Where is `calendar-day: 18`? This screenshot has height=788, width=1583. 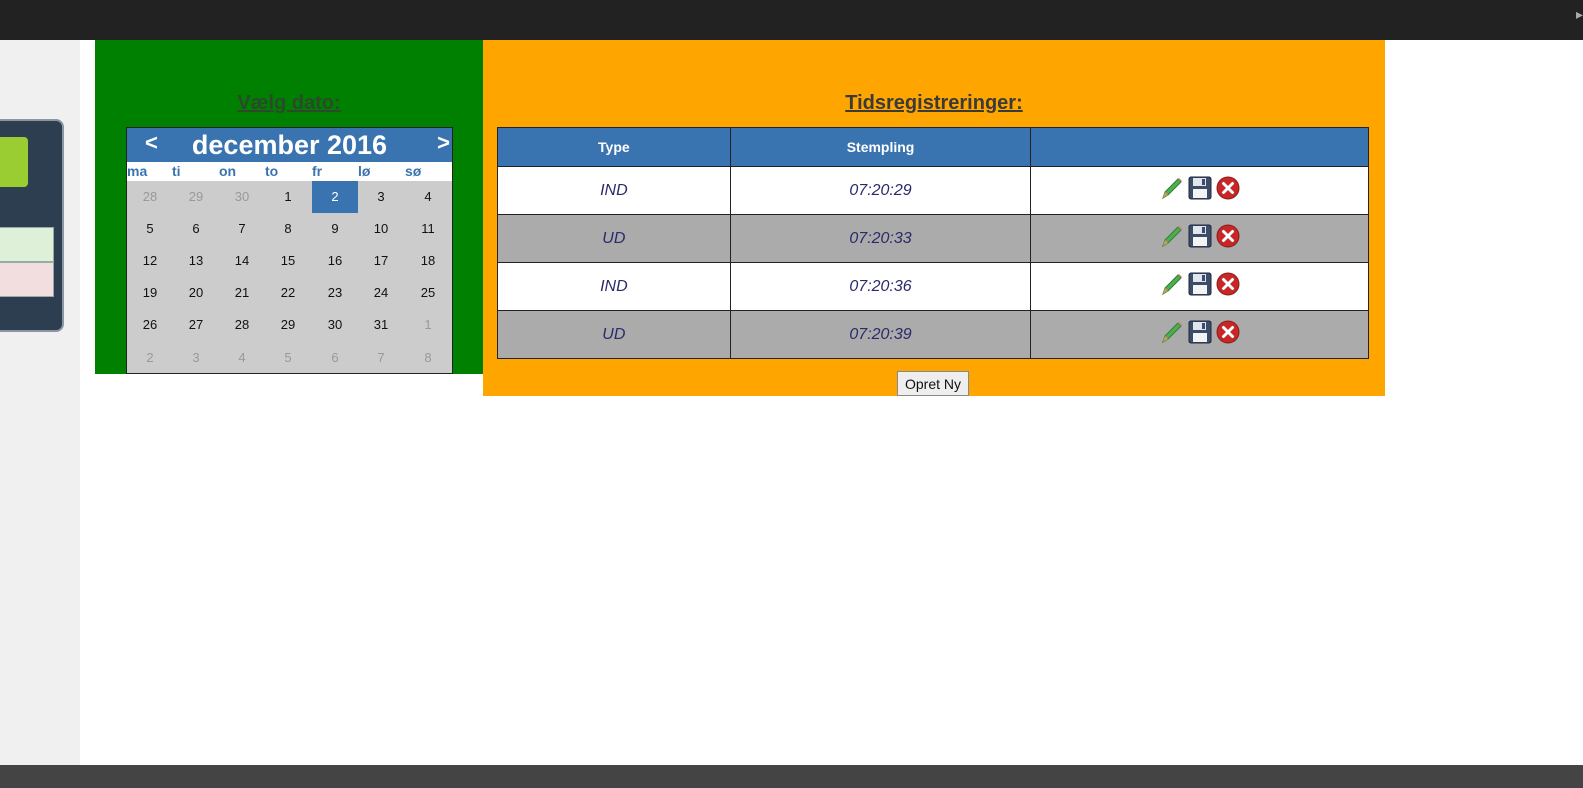
calendar-day: 18 is located at coordinates (428, 261).